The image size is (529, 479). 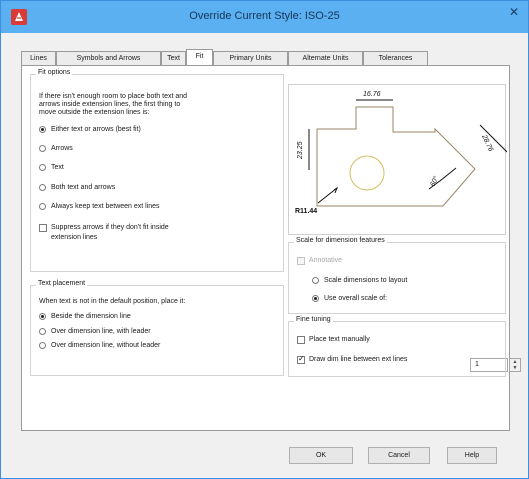 I want to click on radio-label-scale-to-layout: Scale dimensions to layout, so click(x=366, y=280).